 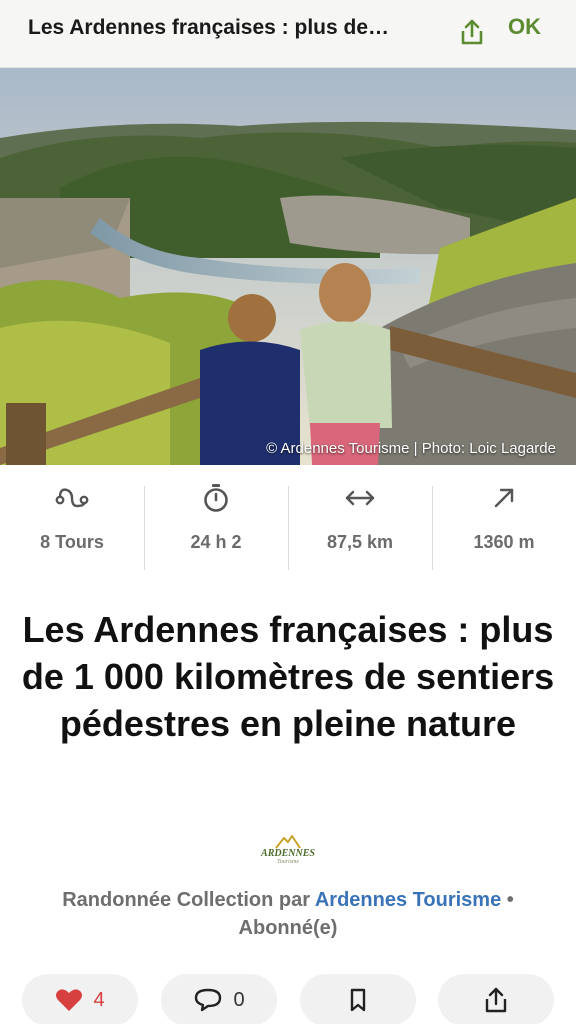 What do you see at coordinates (72, 542) in the screenshot?
I see `stat-tours-value: 8 Tours` at bounding box center [72, 542].